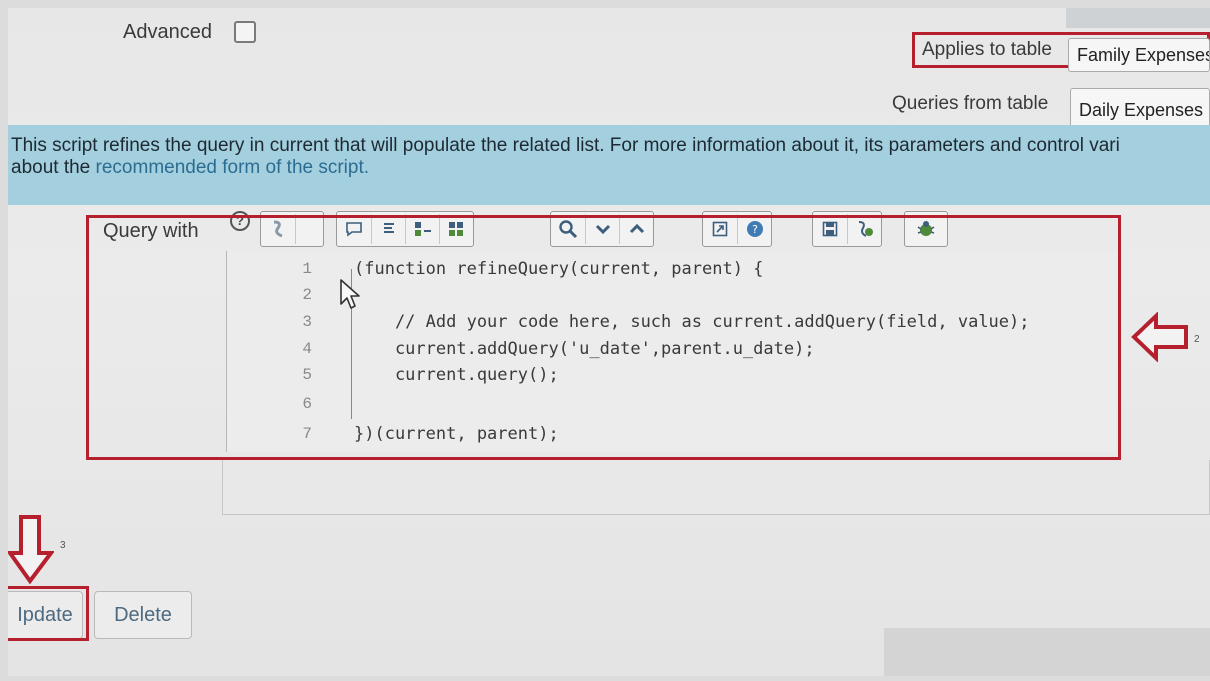 The image size is (1210, 681). What do you see at coordinates (245, 32) in the screenshot?
I see `advanced-checkbox` at bounding box center [245, 32].